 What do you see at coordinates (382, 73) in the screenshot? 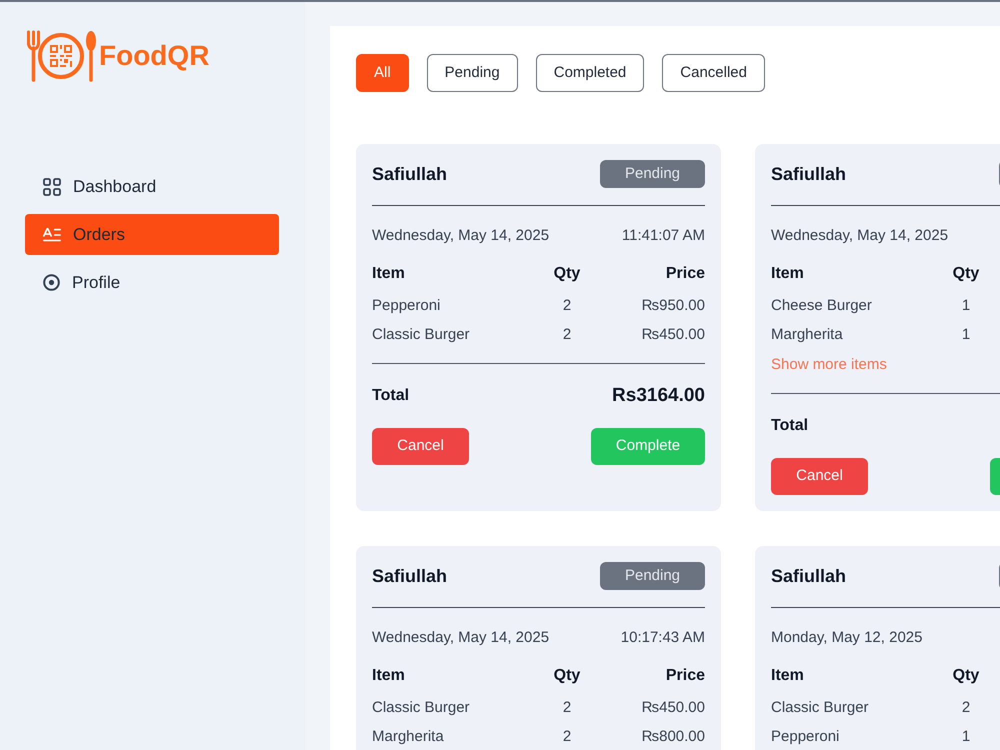
I see `filter-tab: All` at bounding box center [382, 73].